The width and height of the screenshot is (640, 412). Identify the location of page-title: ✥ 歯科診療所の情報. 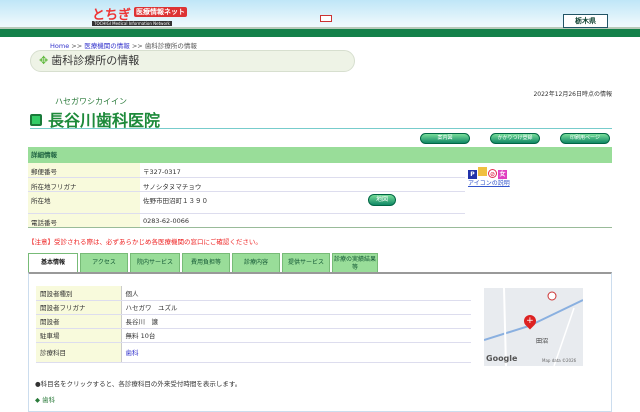
(192, 61).